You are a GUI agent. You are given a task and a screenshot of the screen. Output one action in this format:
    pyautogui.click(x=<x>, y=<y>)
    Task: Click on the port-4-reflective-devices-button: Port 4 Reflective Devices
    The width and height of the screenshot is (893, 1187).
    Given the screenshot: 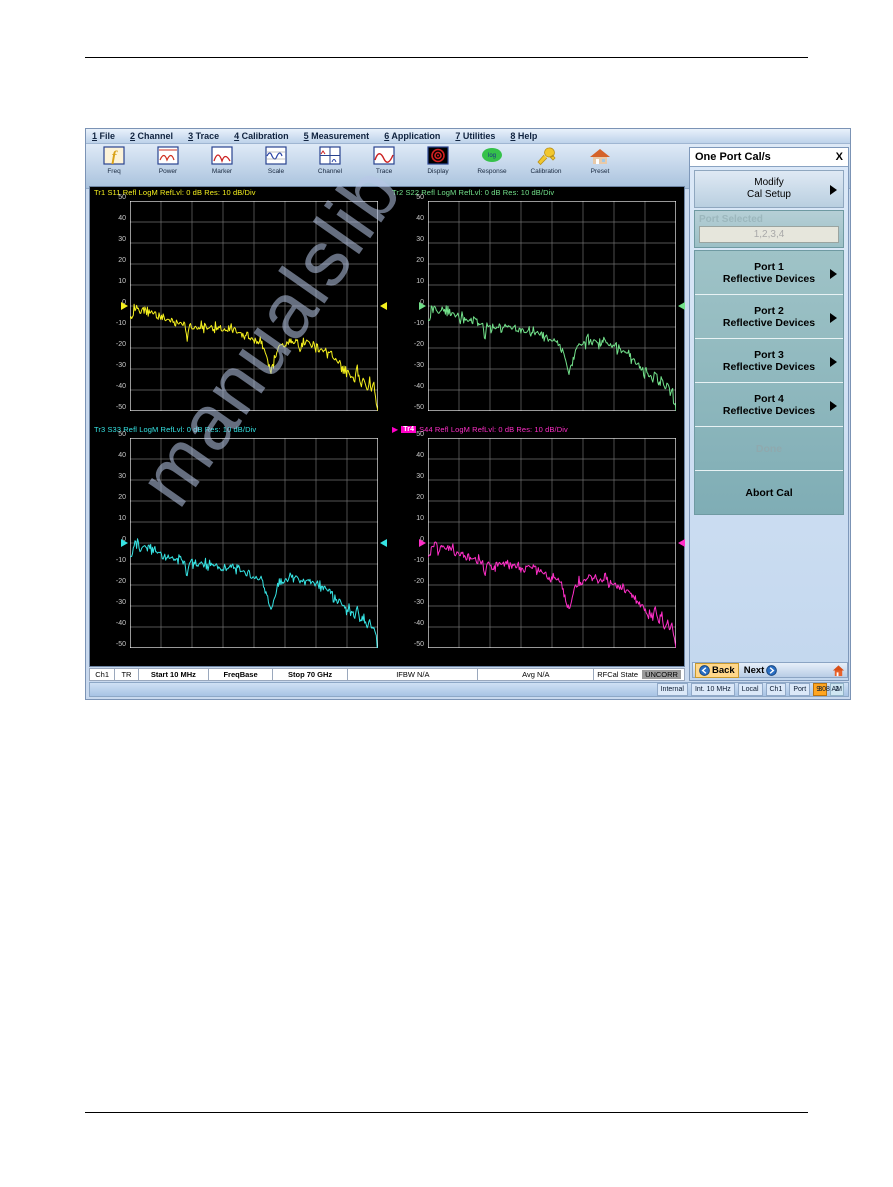 What is the action you would take?
    pyautogui.click(x=769, y=405)
    